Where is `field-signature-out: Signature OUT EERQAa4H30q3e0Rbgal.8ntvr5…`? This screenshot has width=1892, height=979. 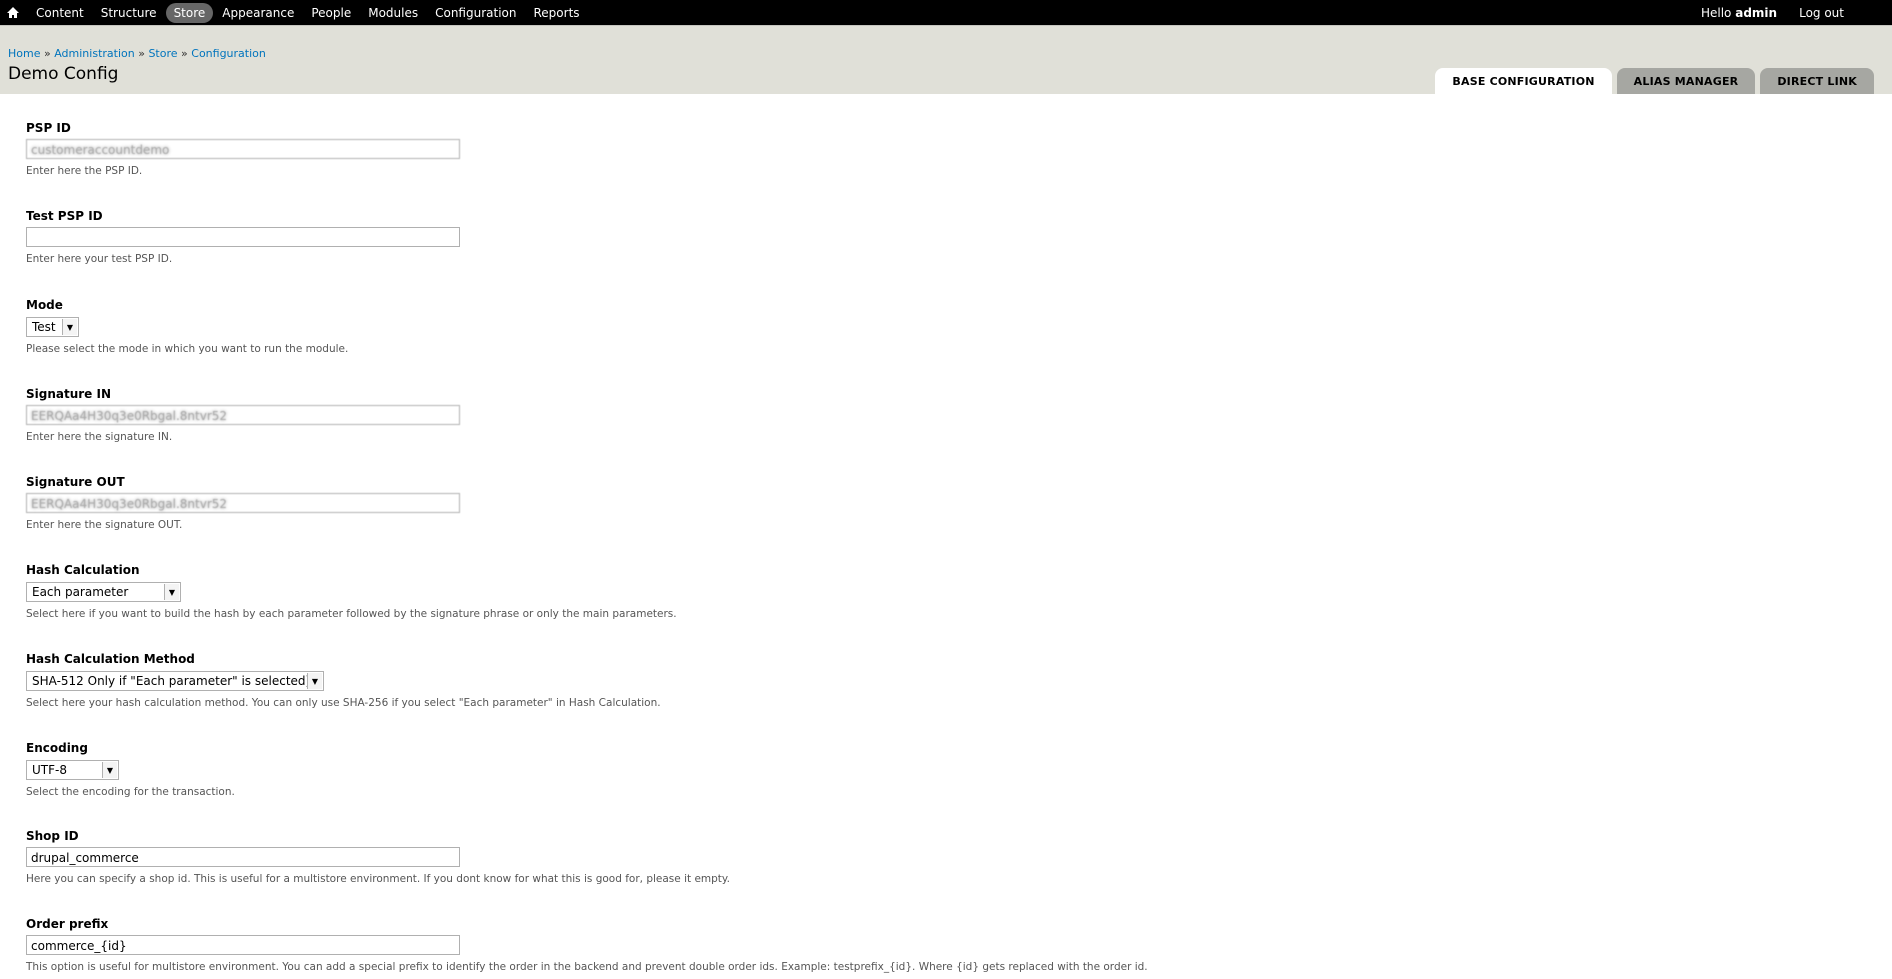 field-signature-out: Signature OUT EERQAa4H30q3e0Rbgal.8ntvr5… is located at coordinates (243, 503).